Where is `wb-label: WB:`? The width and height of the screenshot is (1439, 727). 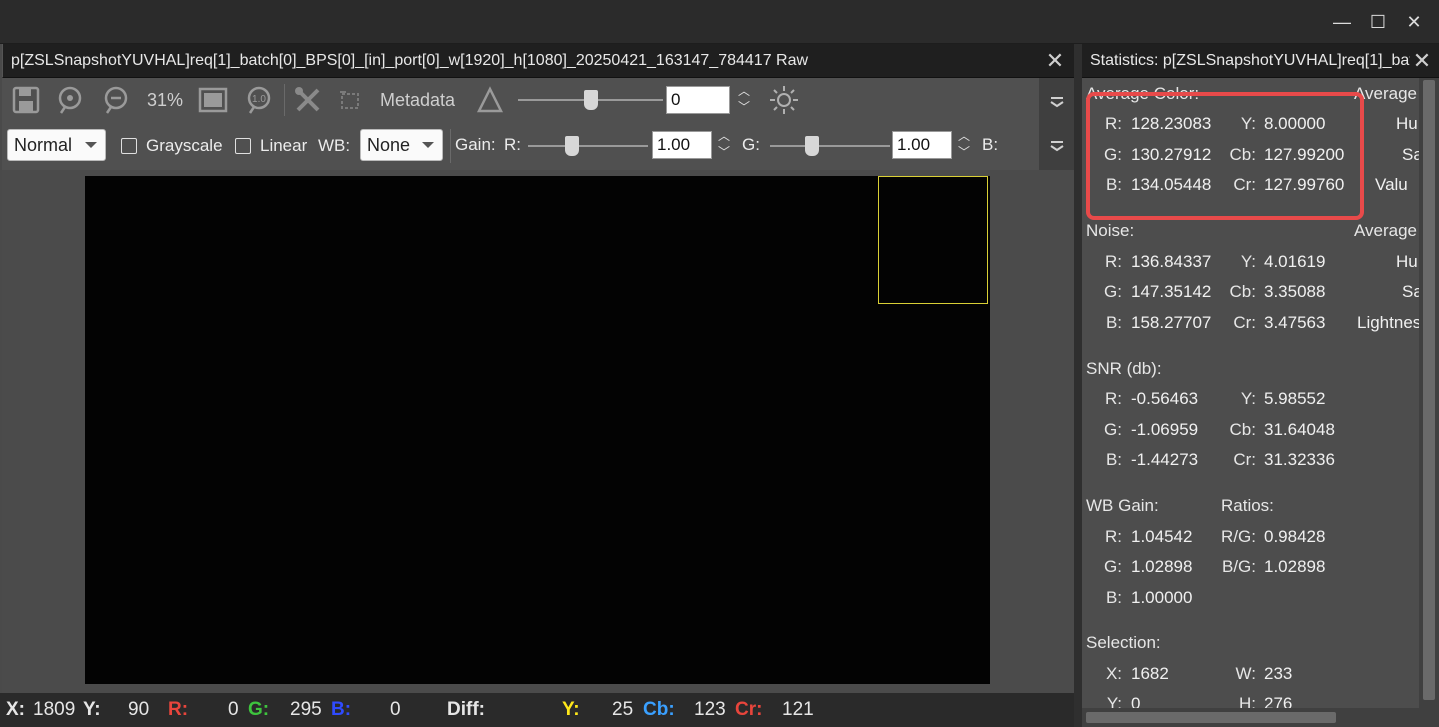 wb-label: WB: is located at coordinates (334, 145).